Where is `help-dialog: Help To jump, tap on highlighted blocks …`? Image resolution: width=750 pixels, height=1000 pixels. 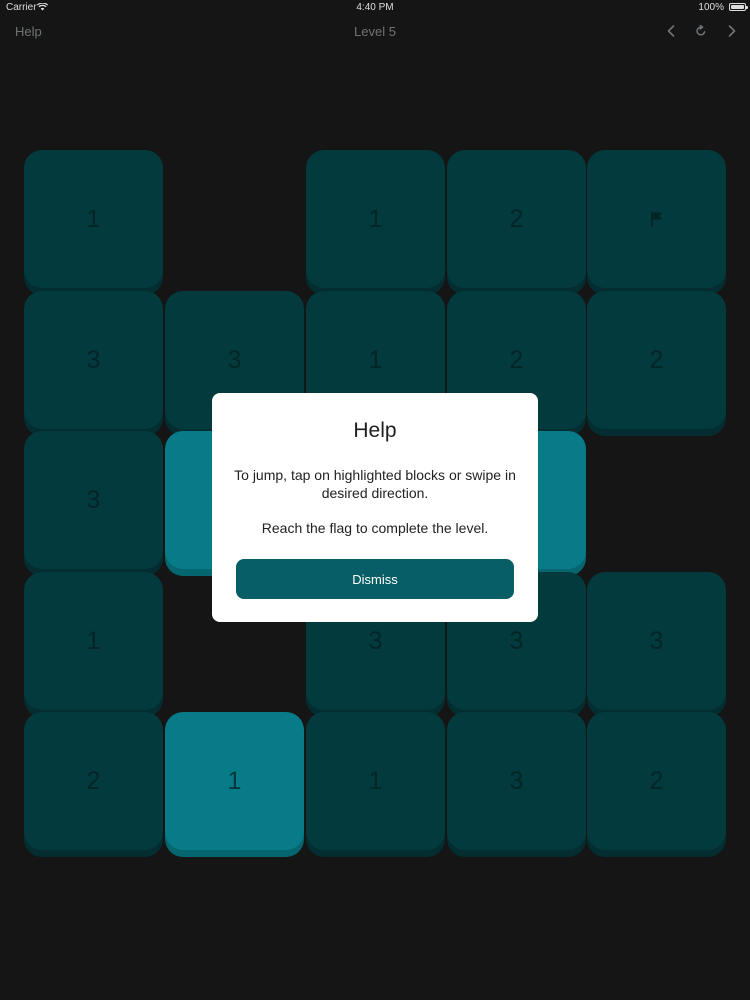 help-dialog: Help To jump, tap on highlighted blocks … is located at coordinates (375, 507).